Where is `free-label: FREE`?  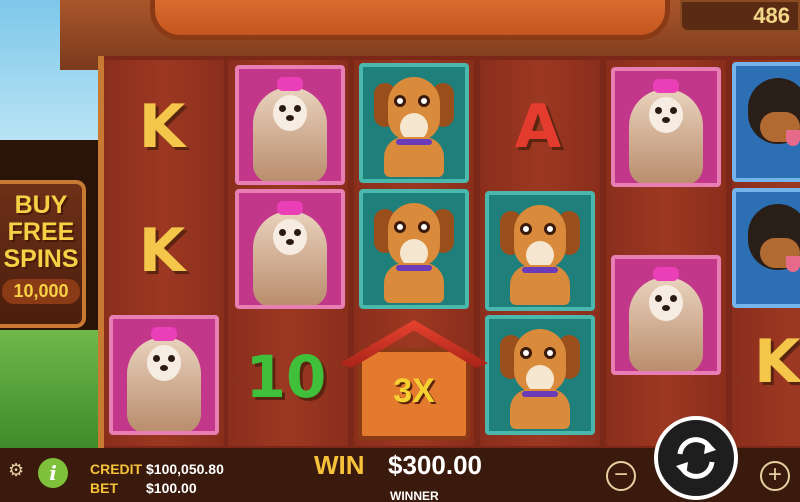
free-label: FREE is located at coordinates (41, 232).